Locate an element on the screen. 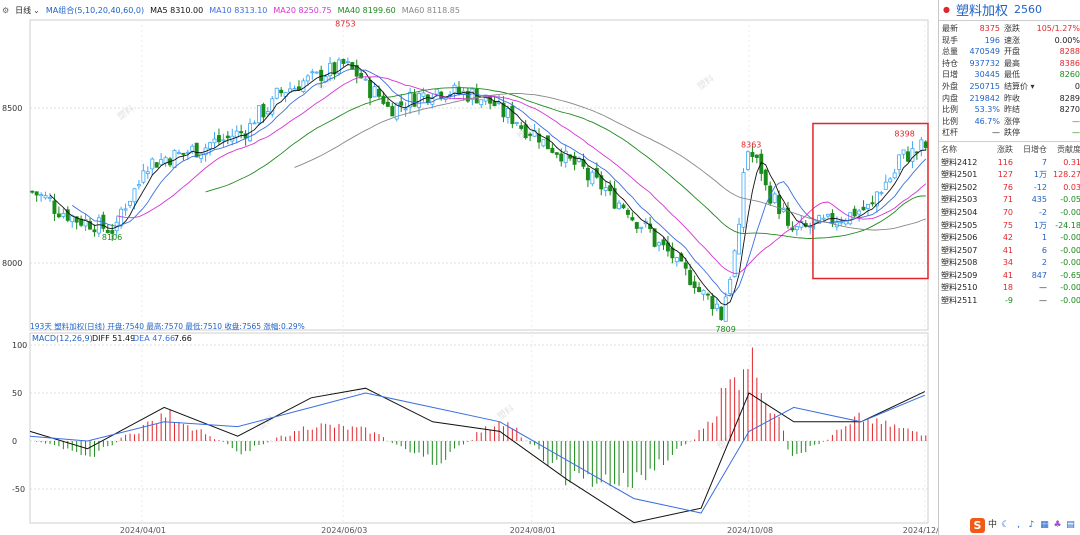  contracts-column-header: 贡献度 is located at coordinates (1063, 150).